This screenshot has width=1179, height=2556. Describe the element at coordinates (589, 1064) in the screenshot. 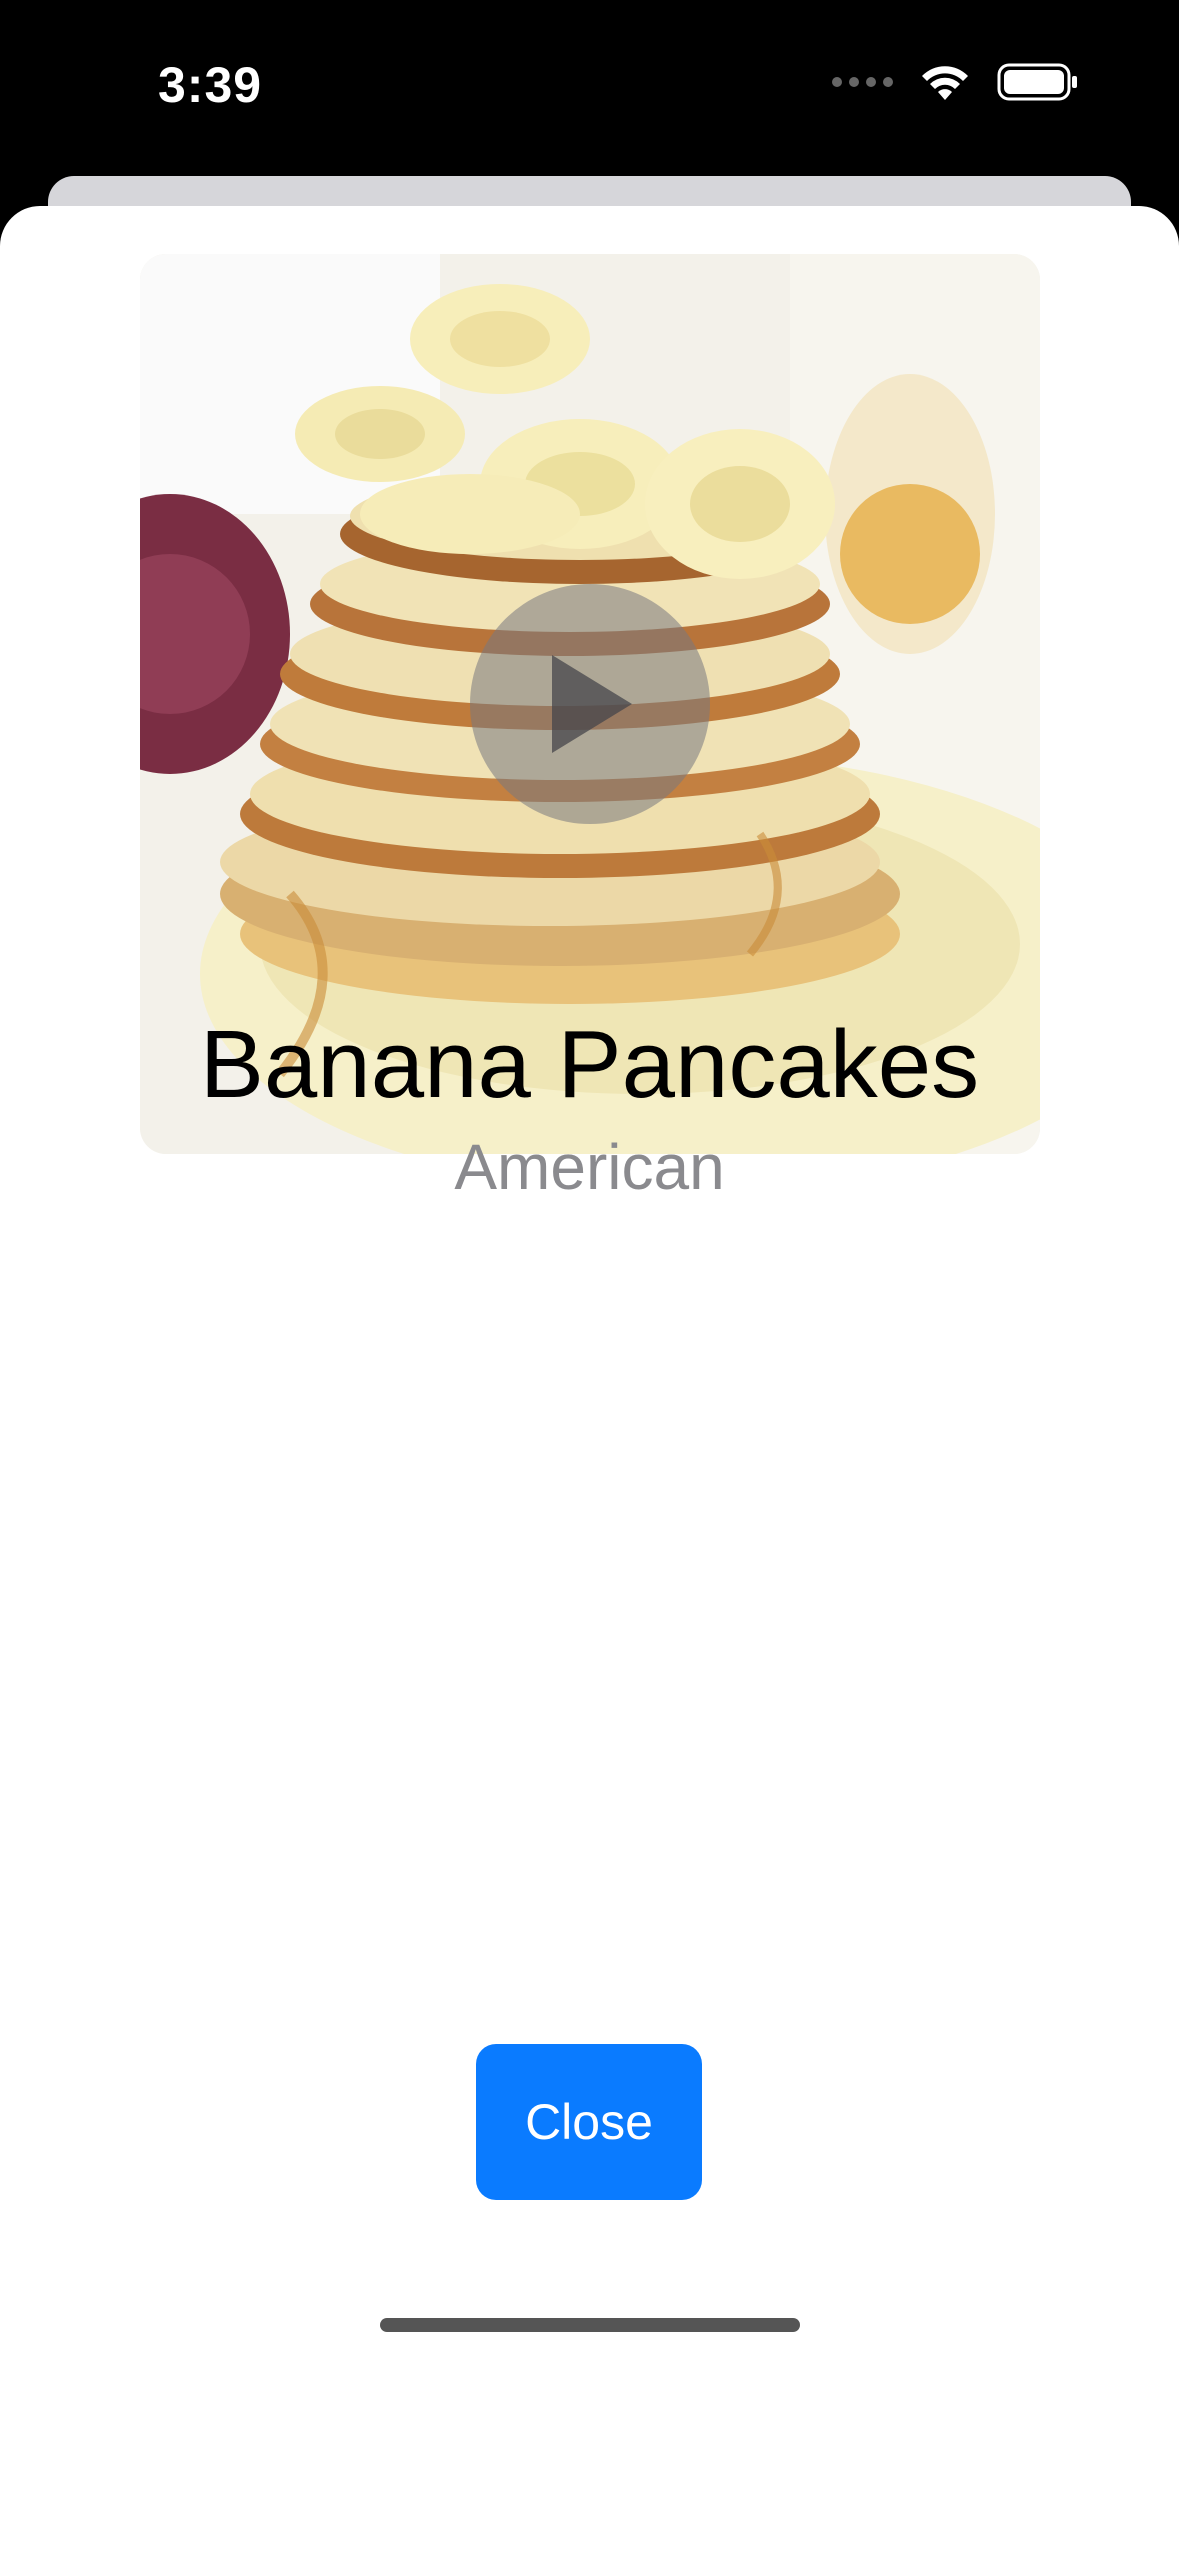

I see `recipe-title: Banana Pancakes` at that location.